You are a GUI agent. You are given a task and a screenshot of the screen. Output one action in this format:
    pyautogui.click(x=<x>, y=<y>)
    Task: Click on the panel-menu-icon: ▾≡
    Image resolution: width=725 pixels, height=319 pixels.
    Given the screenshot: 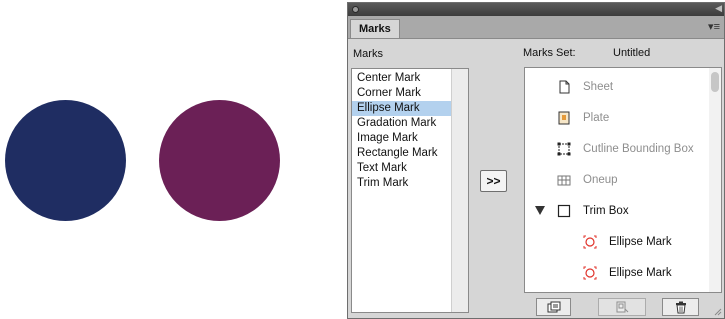 What is the action you would take?
    pyautogui.click(x=714, y=26)
    